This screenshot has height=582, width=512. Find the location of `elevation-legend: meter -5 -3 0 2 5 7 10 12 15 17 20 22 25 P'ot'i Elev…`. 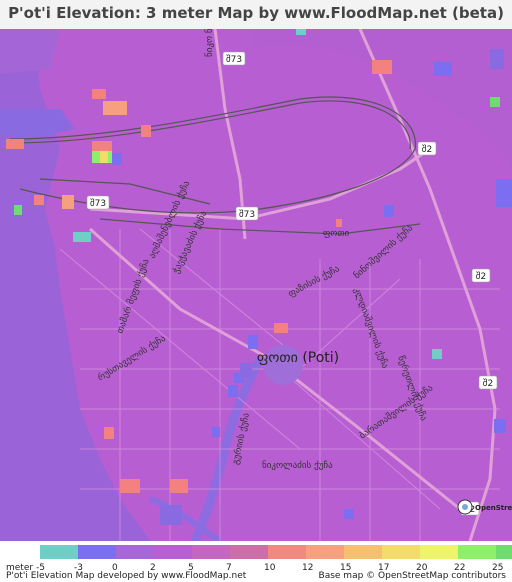

elevation-legend: meter -5 -3 0 2 5 7 10 12 15 17 20 22 25 P'ot'i Elev… is located at coordinates (256, 561).